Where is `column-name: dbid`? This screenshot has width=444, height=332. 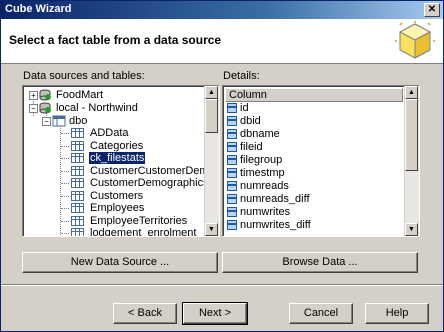 column-name: dbid is located at coordinates (250, 121).